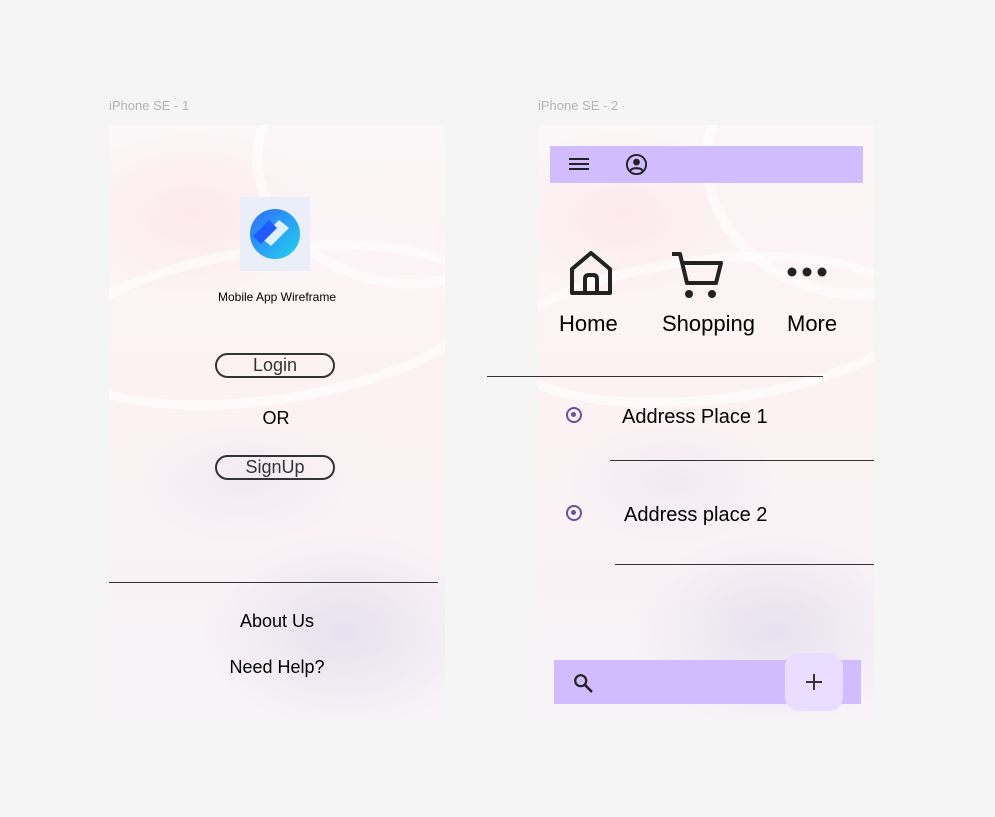  What do you see at coordinates (574, 415) in the screenshot?
I see `address-1-radio` at bounding box center [574, 415].